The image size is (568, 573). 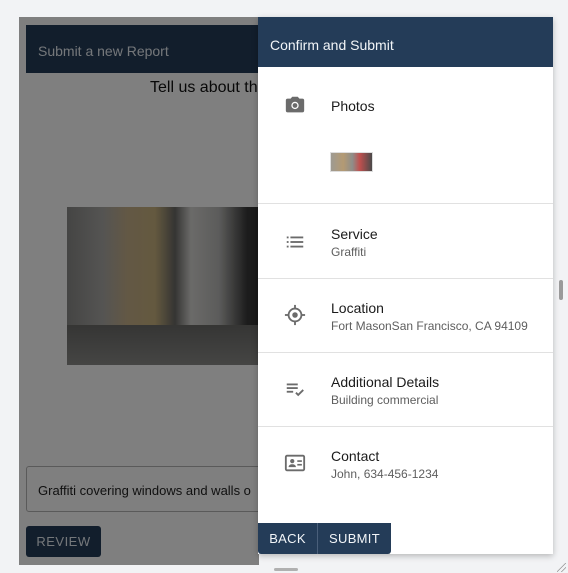 I want to click on details-row: Additional Details Building commercial, so click(x=405, y=390).